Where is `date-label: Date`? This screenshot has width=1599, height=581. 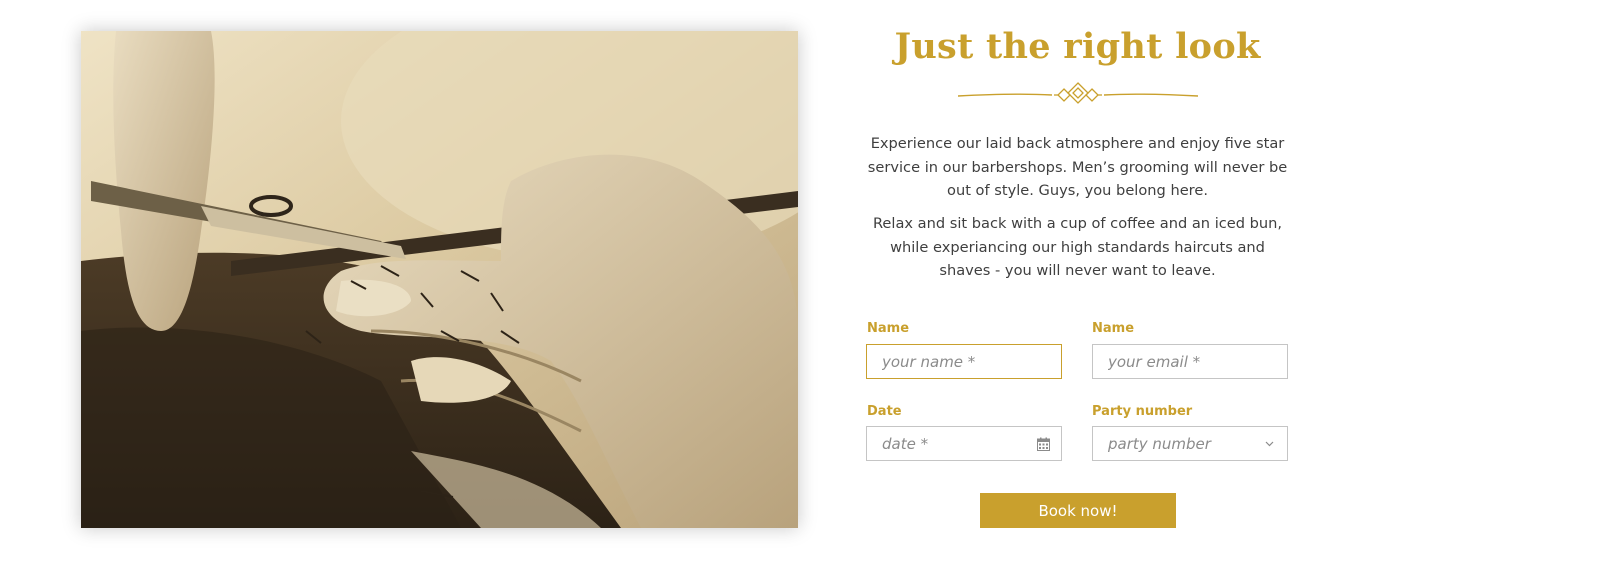
date-label: Date is located at coordinates (884, 411).